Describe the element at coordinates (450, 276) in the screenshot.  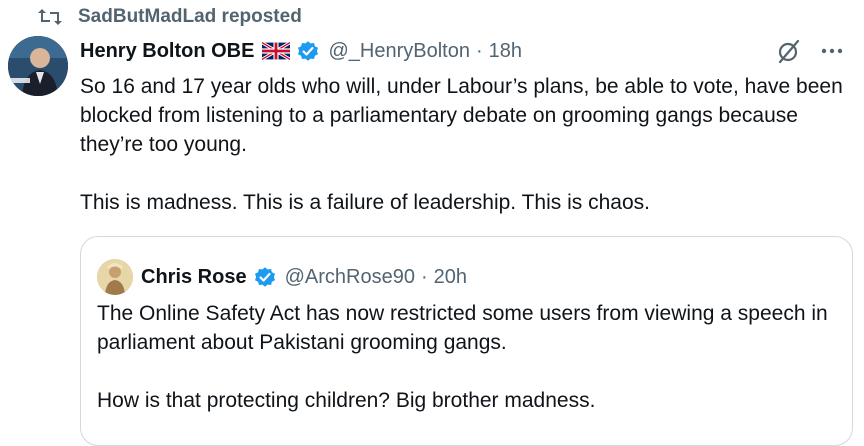
I see `quote-time: 20h` at that location.